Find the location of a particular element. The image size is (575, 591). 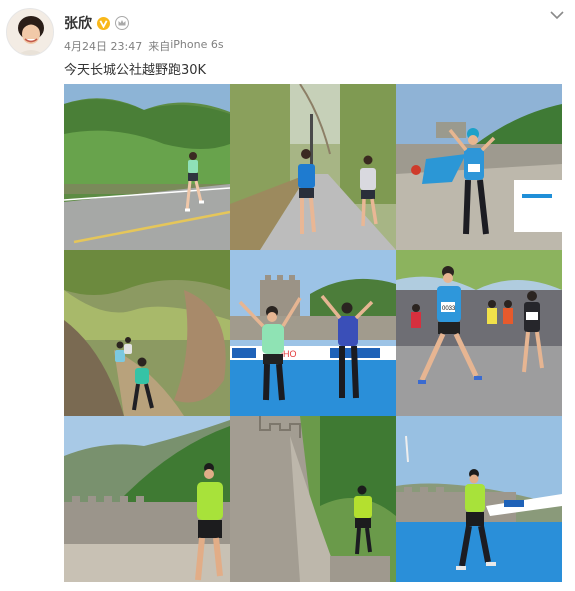

username: 张欣 is located at coordinates (78, 23).